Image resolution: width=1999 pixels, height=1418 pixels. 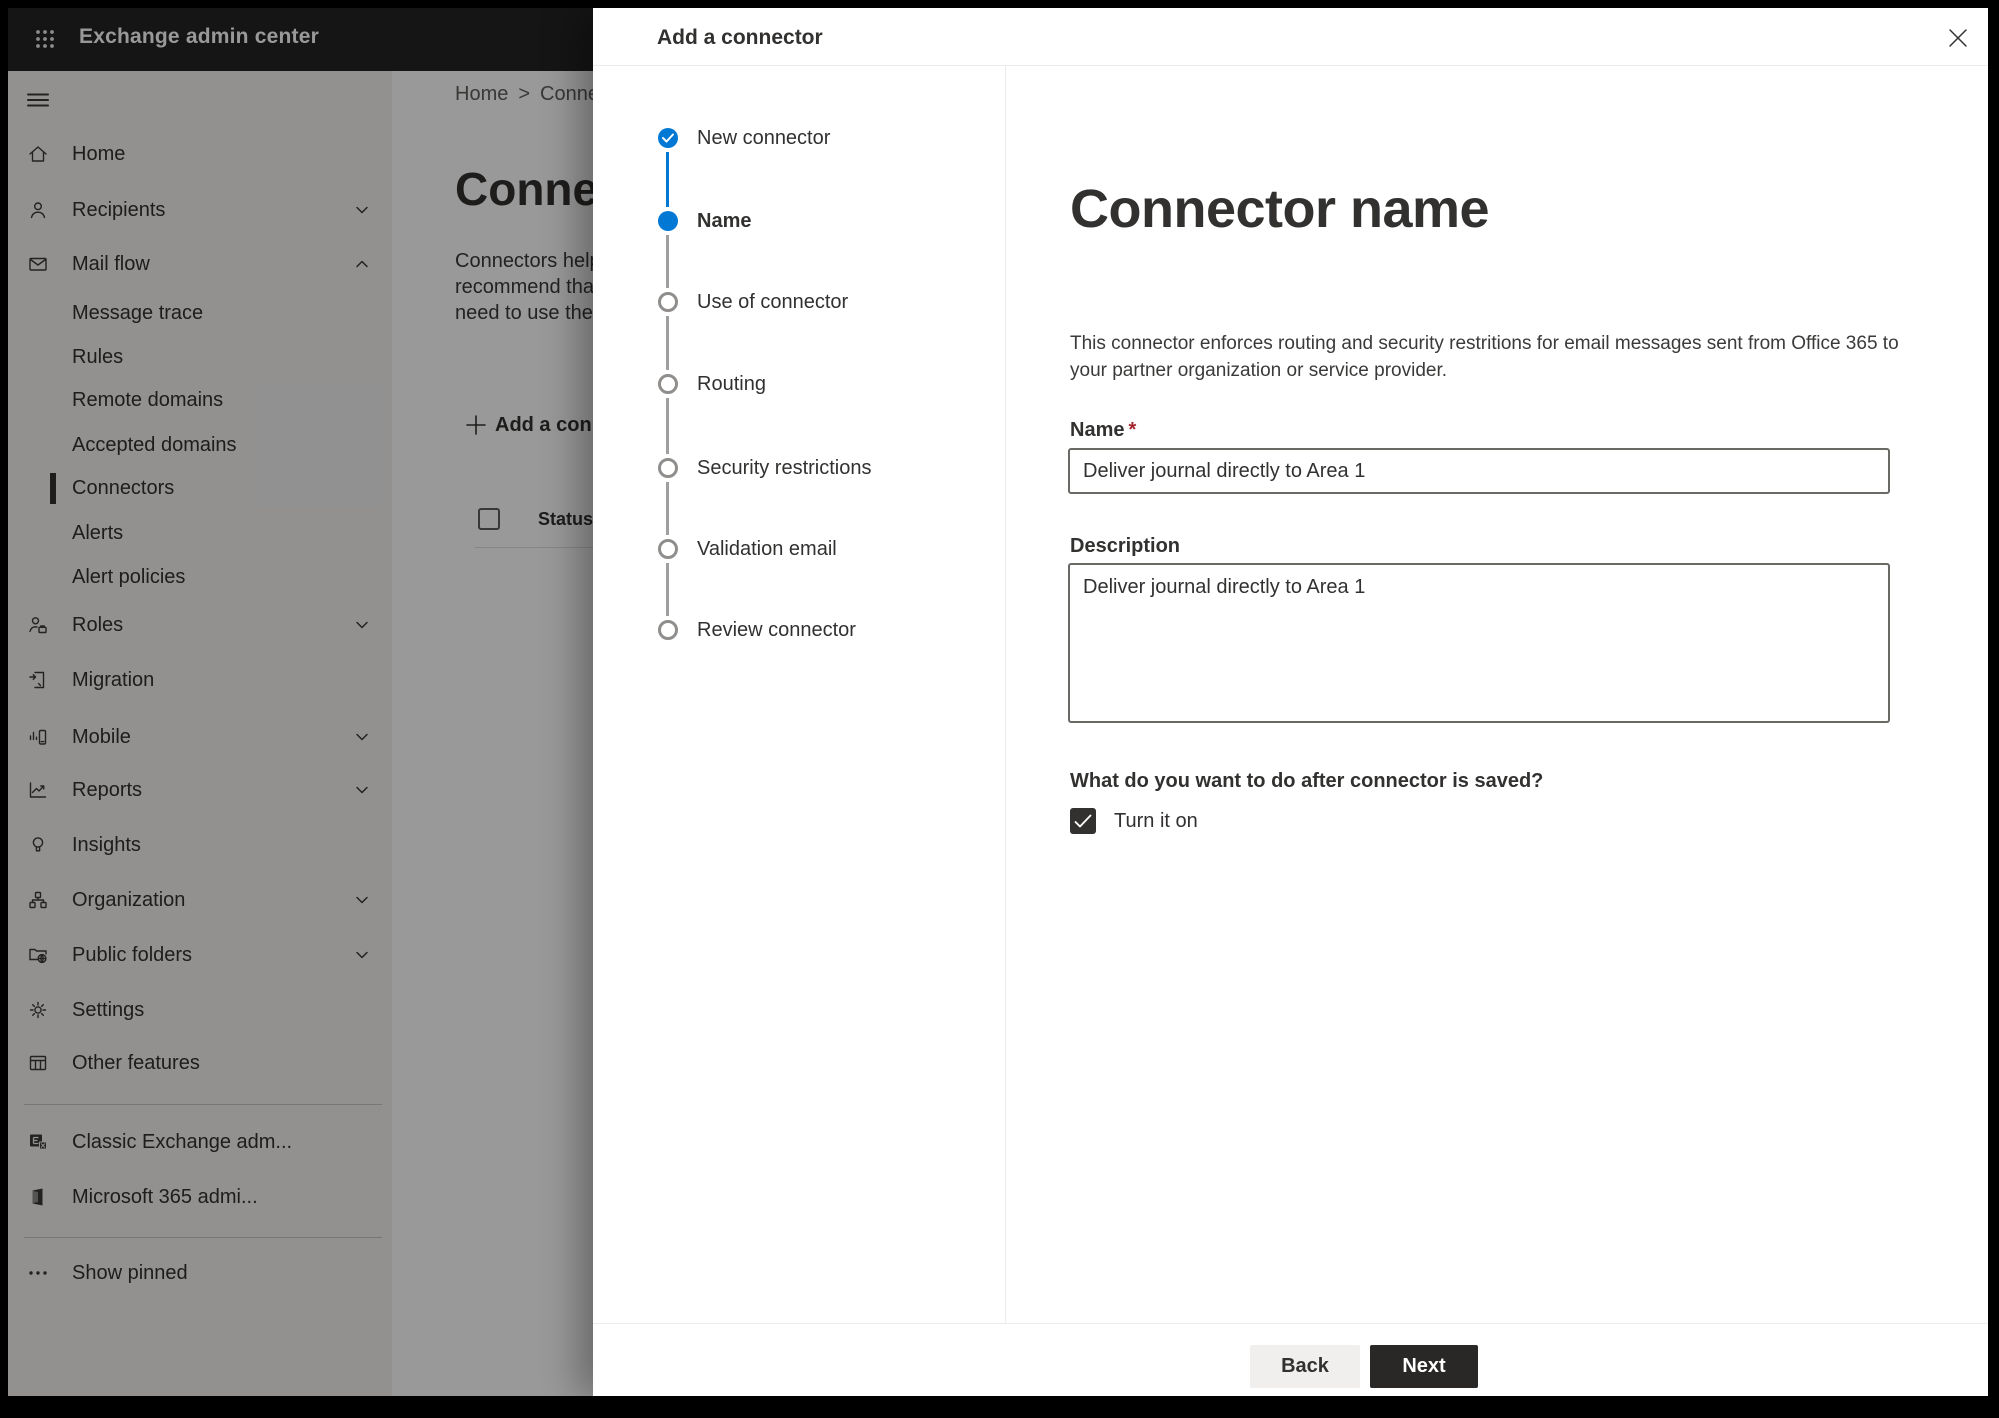 I want to click on step-label-new-connector: New connector, so click(x=763, y=138).